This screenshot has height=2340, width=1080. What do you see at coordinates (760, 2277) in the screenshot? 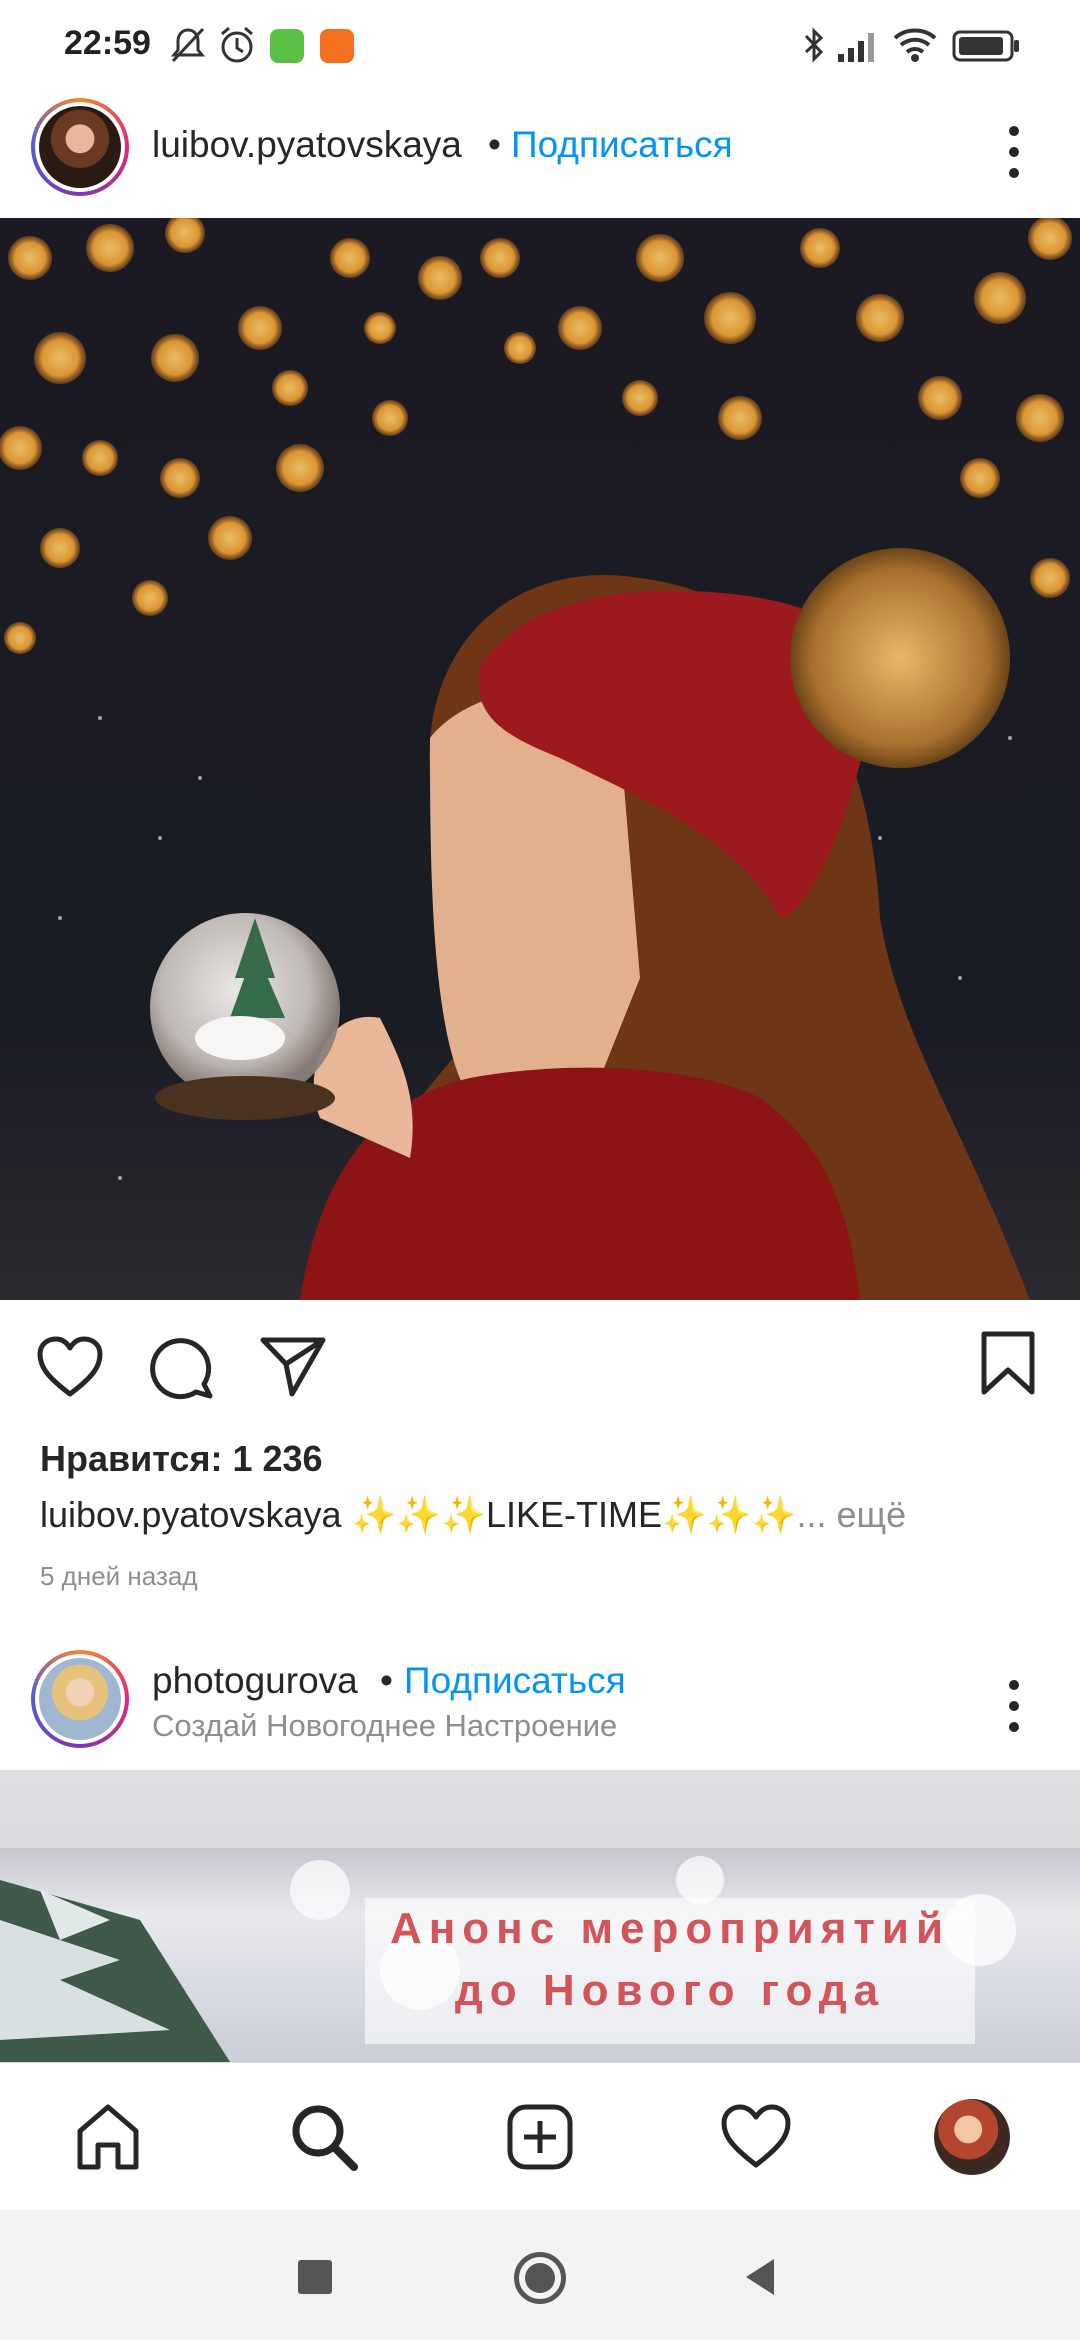
I see `back-button` at bounding box center [760, 2277].